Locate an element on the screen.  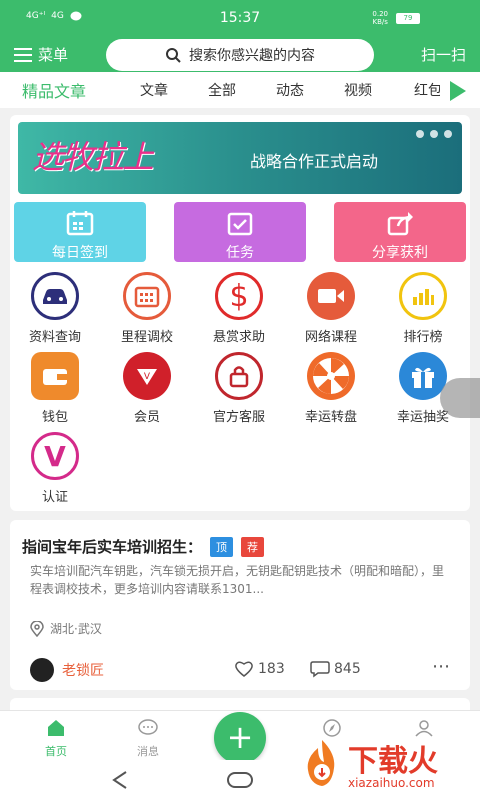
watermark: 下载火 xiazaihuo.com is located at coordinates (382, 762).